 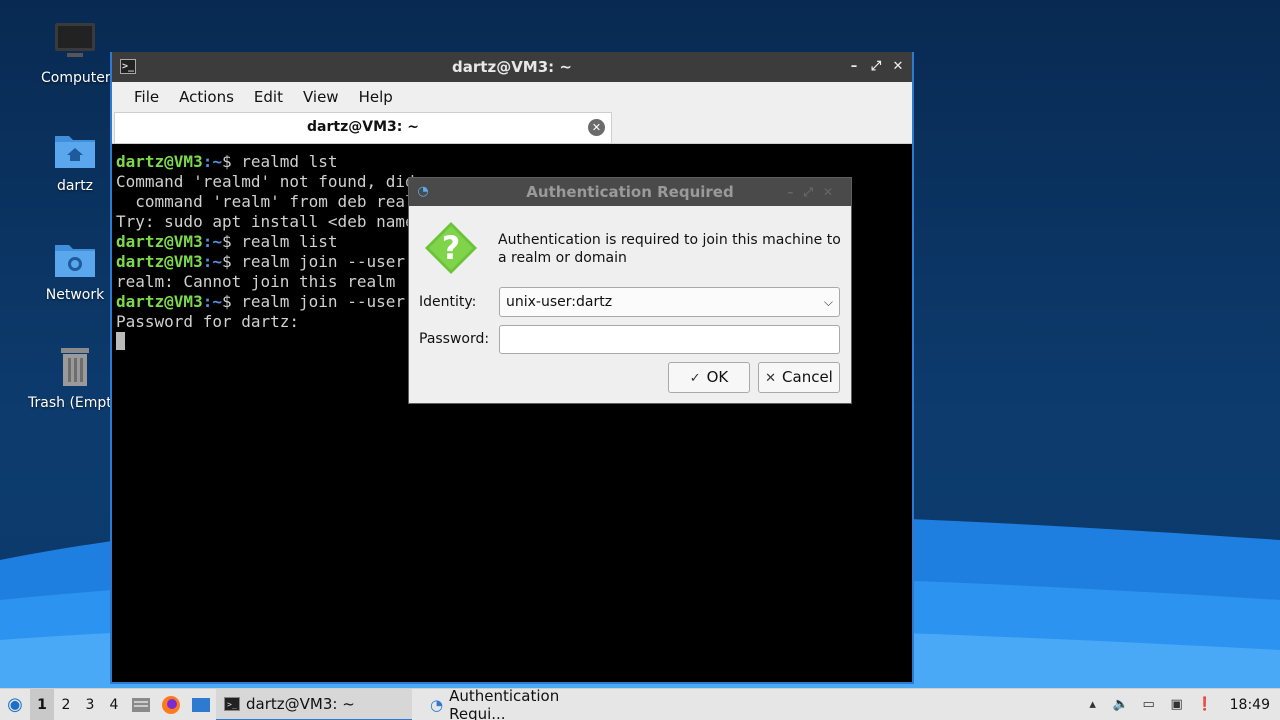 What do you see at coordinates (695, 378) in the screenshot?
I see `check-icon: ✓` at bounding box center [695, 378].